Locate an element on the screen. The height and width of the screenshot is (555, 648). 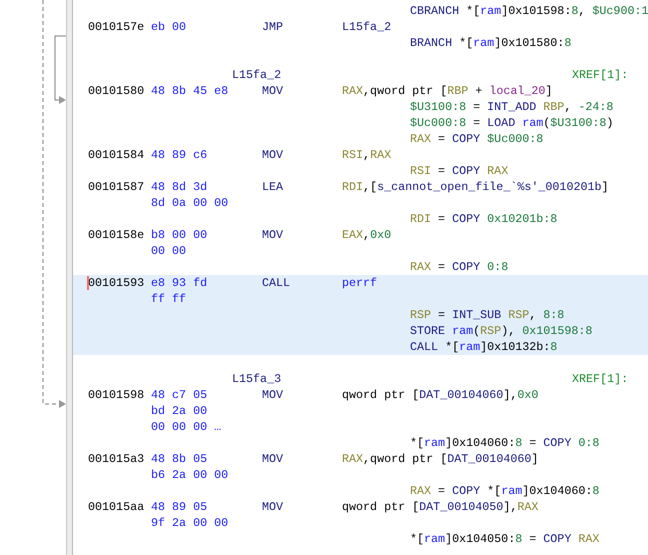
operands-text: qword ptr [DAT_00104060],0x0 is located at coordinates (440, 395).